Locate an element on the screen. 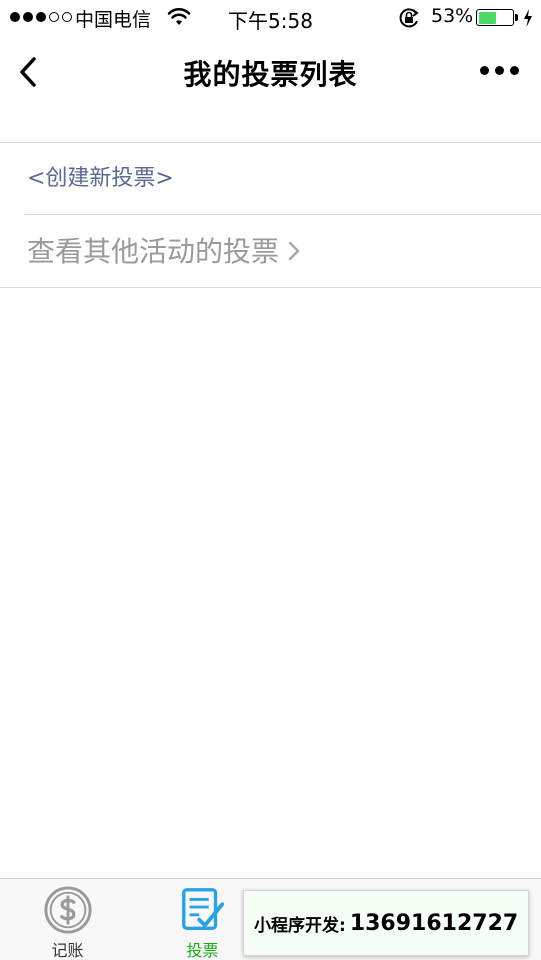  tab-label: 投票 is located at coordinates (202, 950).